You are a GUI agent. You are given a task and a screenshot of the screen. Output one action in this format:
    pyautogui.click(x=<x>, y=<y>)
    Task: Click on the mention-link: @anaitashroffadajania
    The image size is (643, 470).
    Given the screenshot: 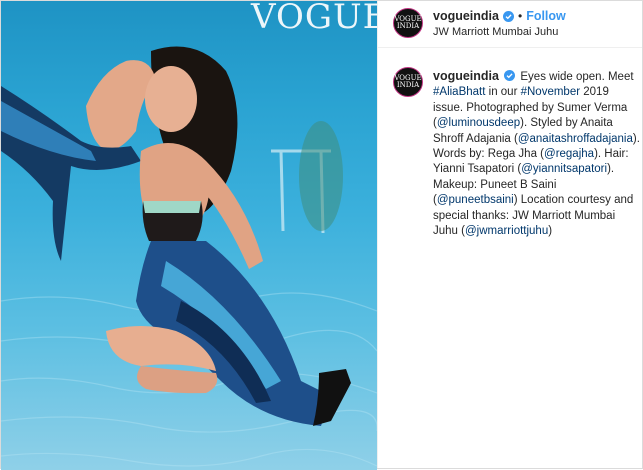 What is the action you would take?
    pyautogui.click(x=575, y=139)
    